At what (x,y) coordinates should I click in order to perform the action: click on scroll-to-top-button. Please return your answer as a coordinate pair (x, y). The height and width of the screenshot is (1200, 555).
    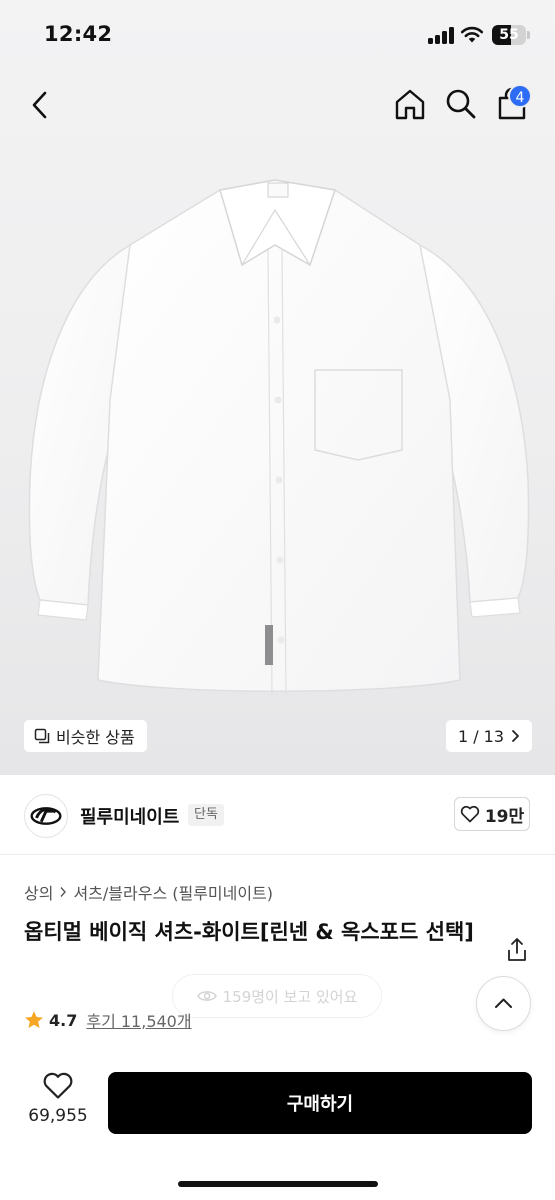
    Looking at the image, I should click on (503, 1003).